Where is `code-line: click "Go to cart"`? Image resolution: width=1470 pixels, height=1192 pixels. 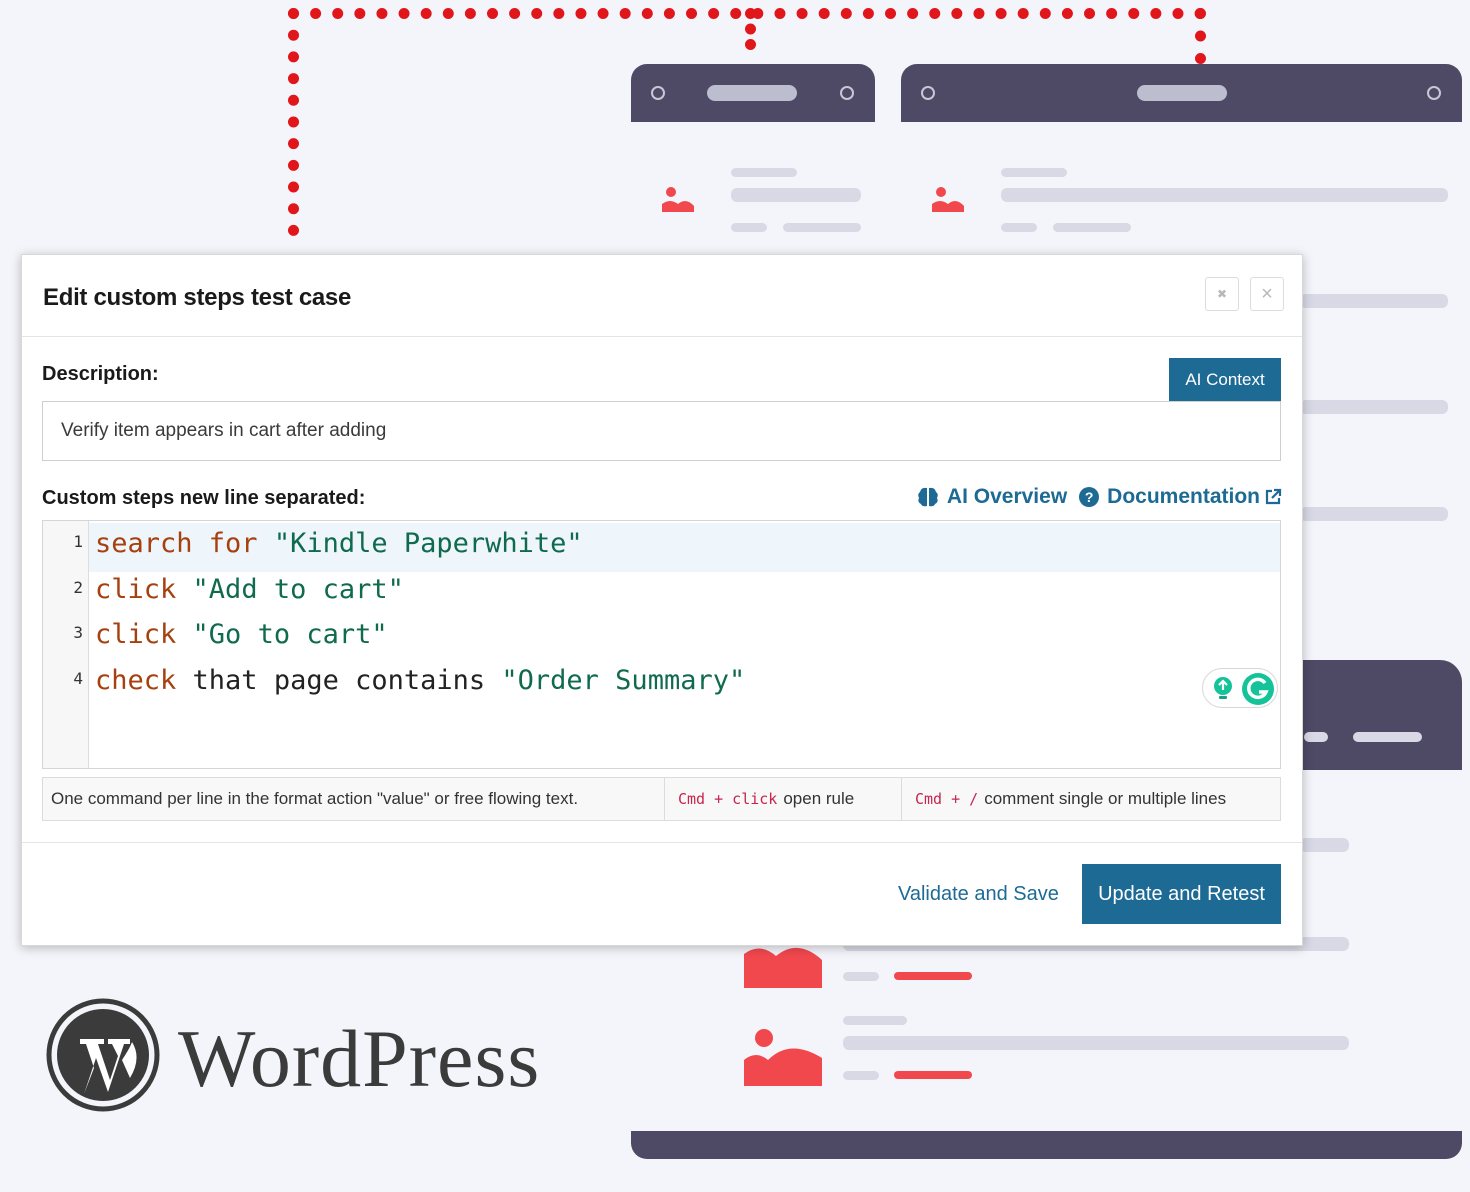 code-line: click "Go to cart" is located at coordinates (241, 634).